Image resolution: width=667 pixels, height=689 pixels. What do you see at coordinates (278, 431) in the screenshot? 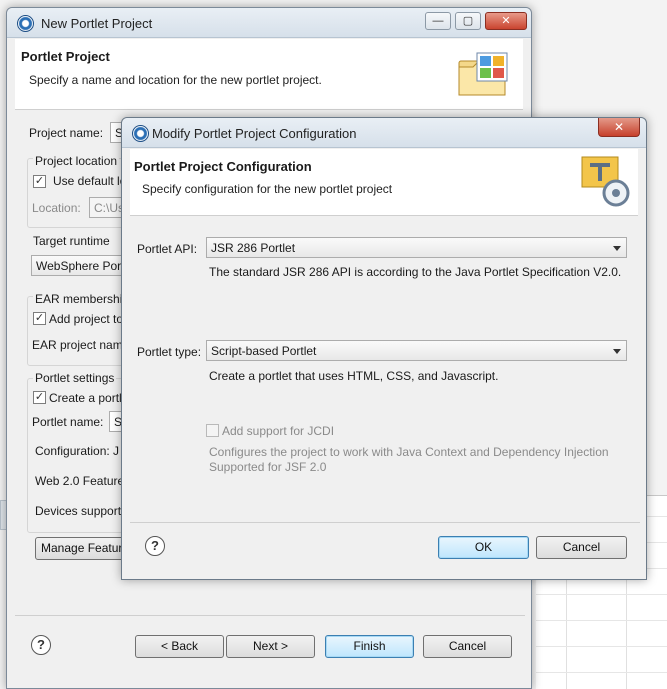
I see `jcdi-support-label: Add support for JCDI` at bounding box center [278, 431].